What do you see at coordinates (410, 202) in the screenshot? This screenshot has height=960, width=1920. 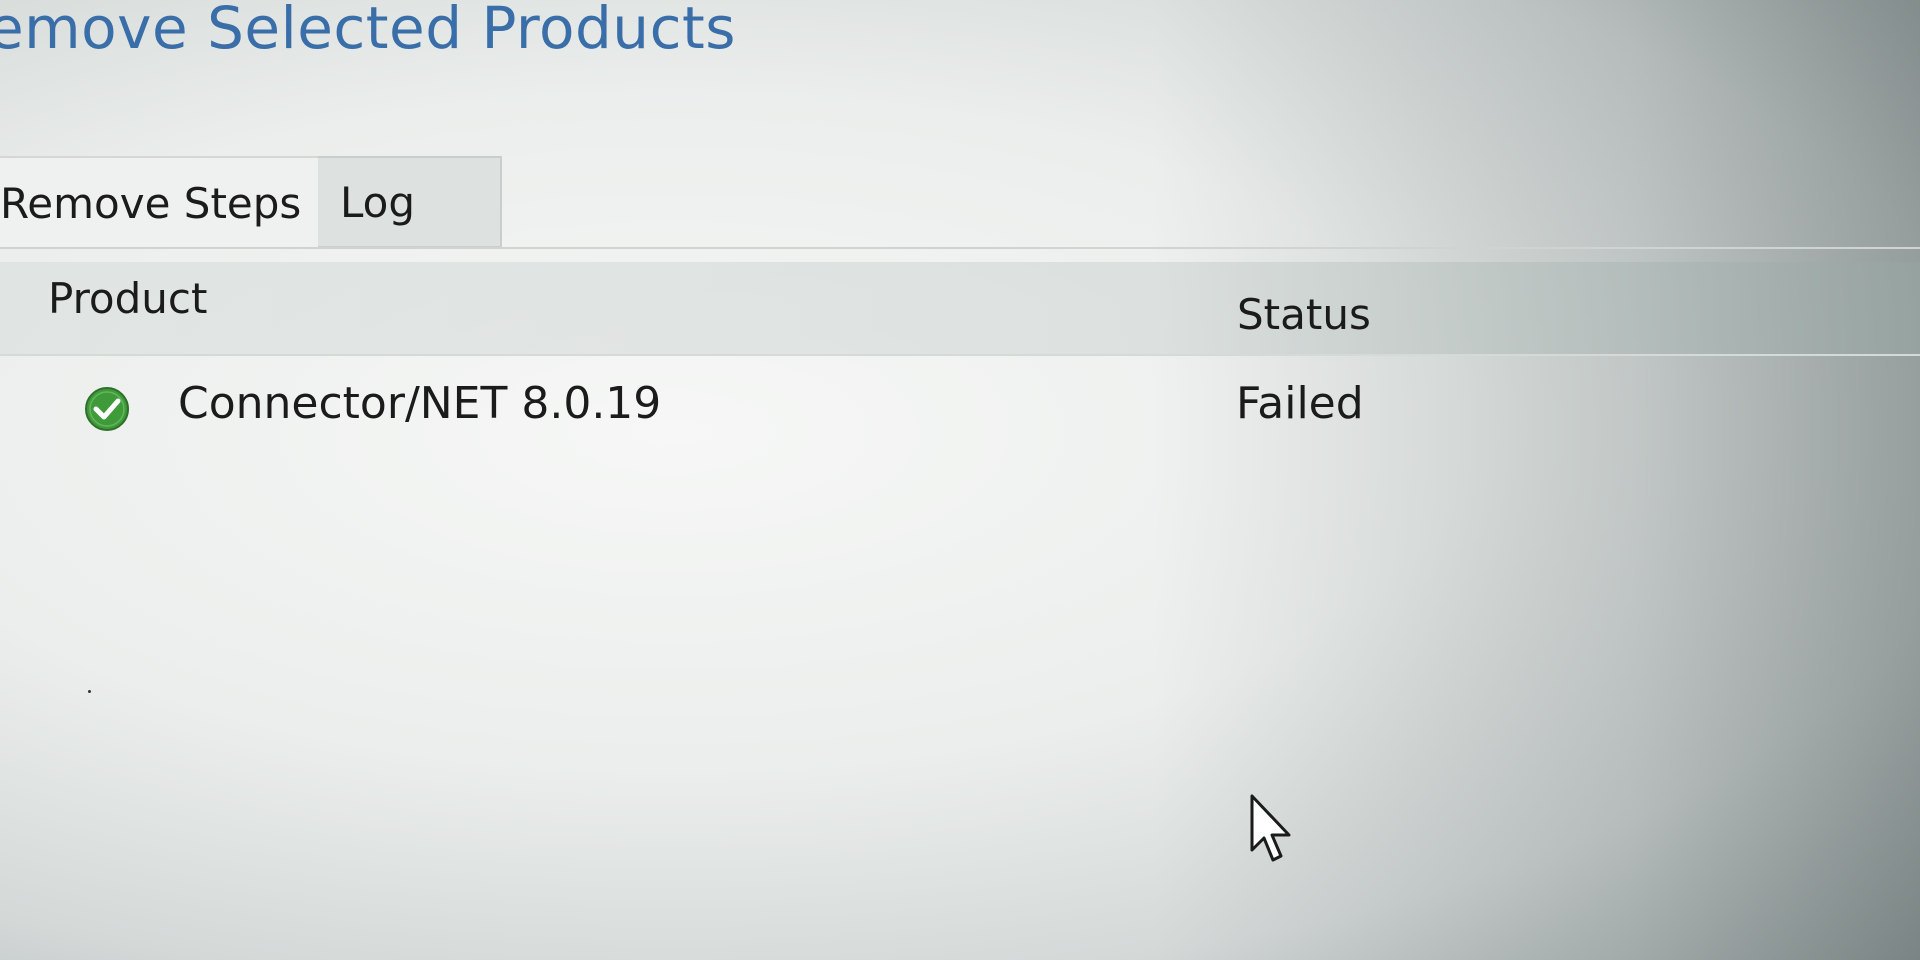 I see `tab-log: Log` at bounding box center [410, 202].